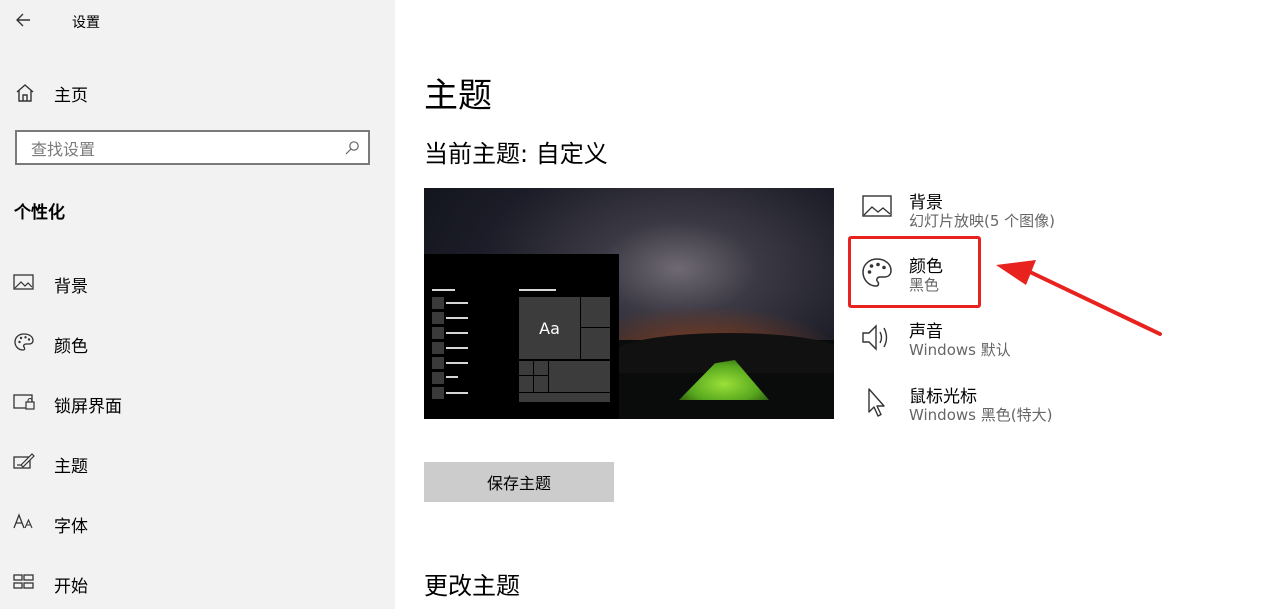  I want to click on sidebar-item-label: 颜色, so click(71, 347).